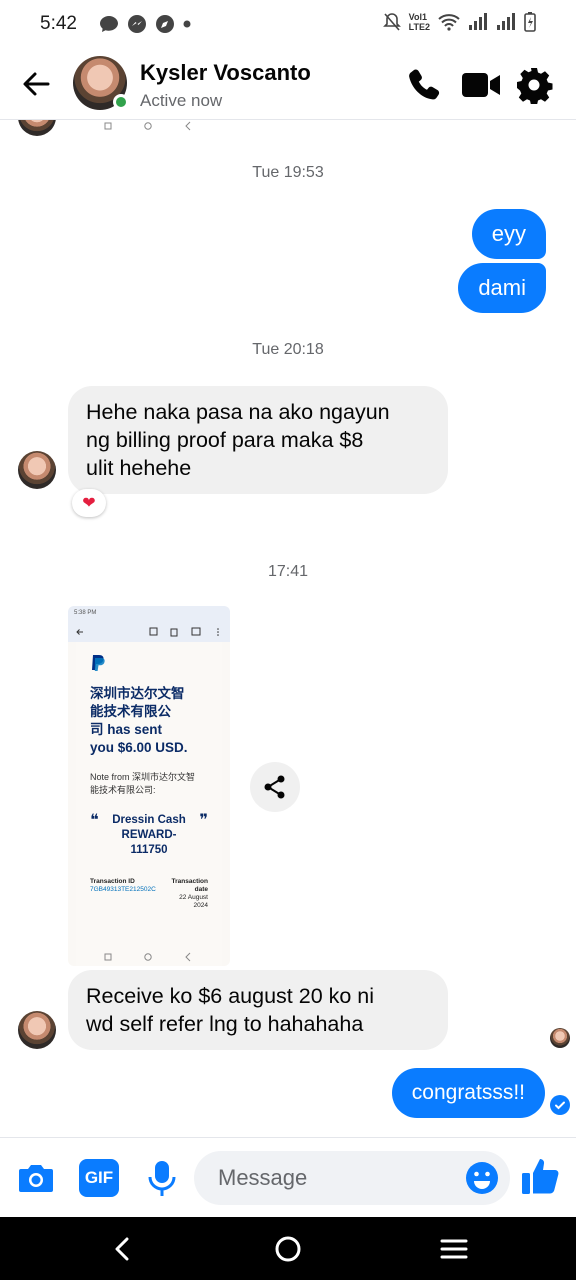  I want to click on message-composer: GIF, so click(288, 1177).